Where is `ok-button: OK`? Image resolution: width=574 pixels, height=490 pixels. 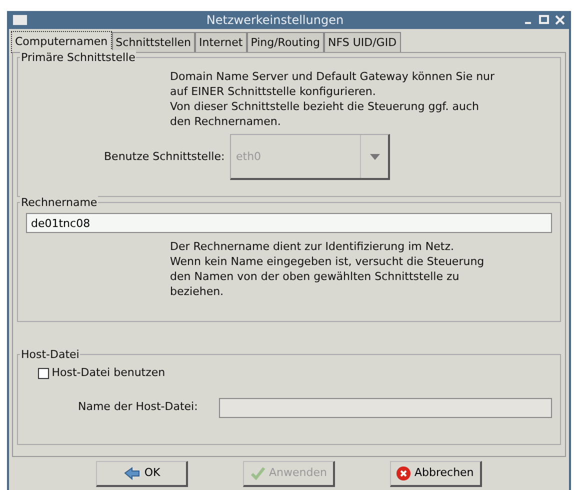
ok-button: OK is located at coordinates (142, 473).